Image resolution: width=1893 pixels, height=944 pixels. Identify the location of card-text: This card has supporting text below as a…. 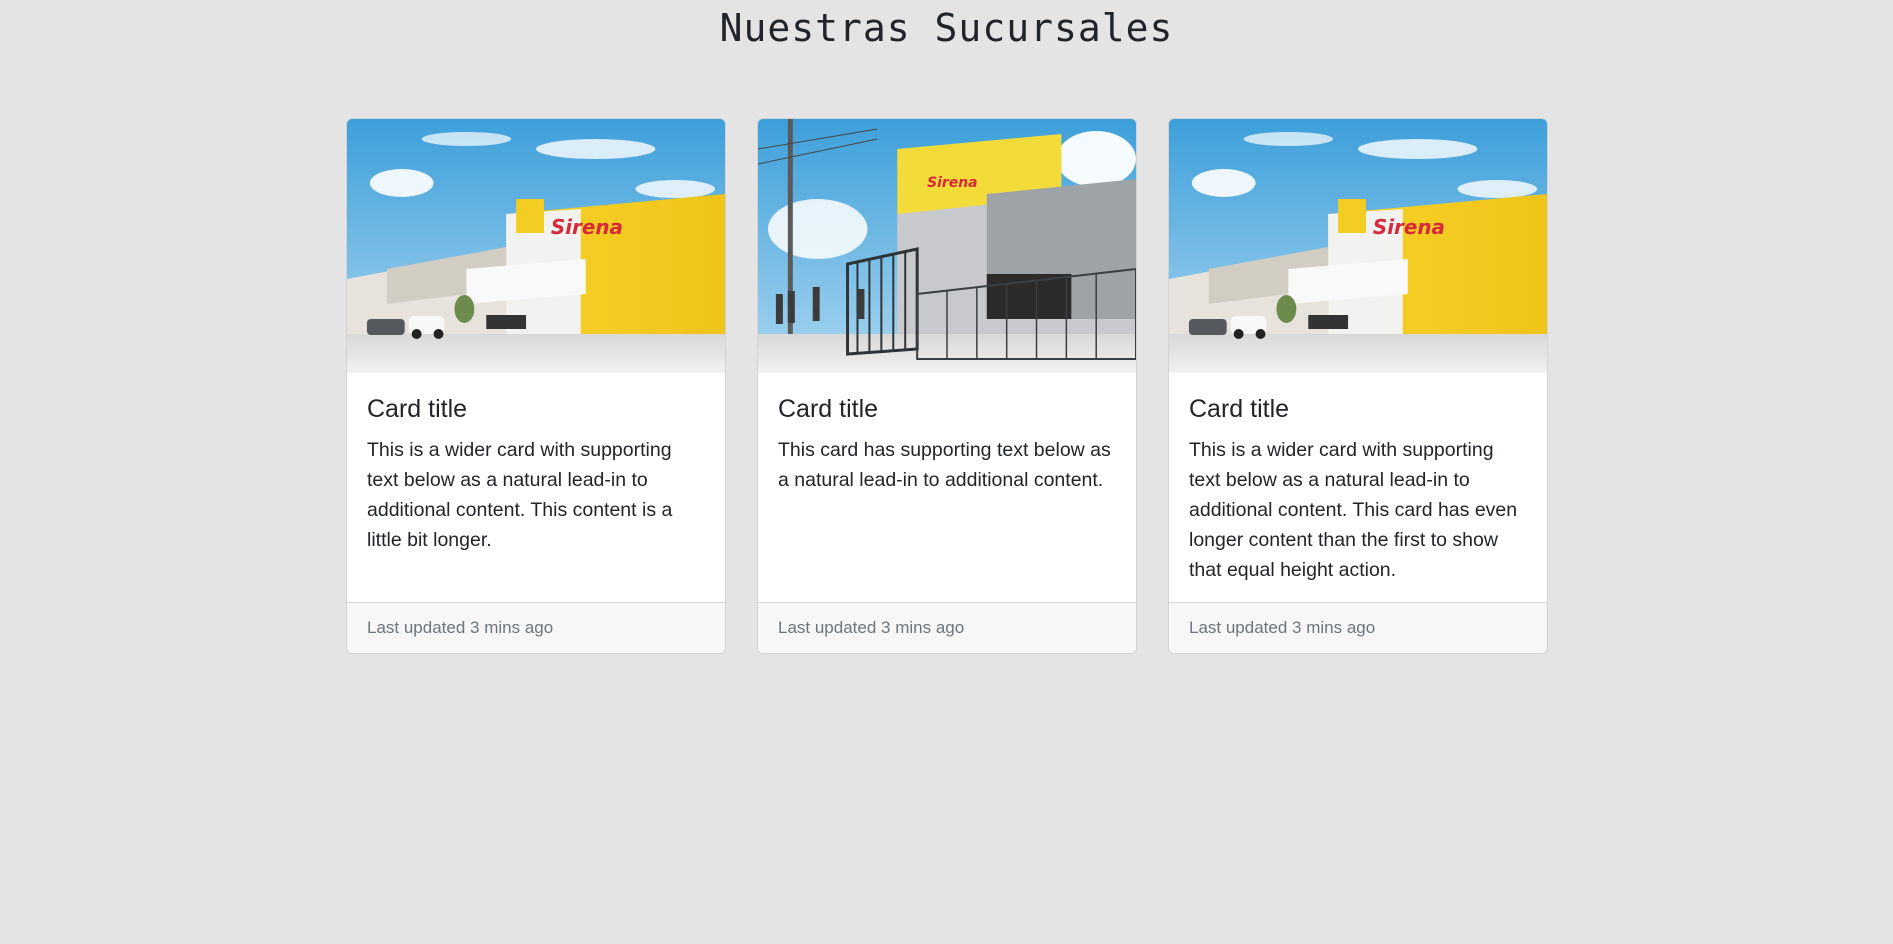
(944, 465).